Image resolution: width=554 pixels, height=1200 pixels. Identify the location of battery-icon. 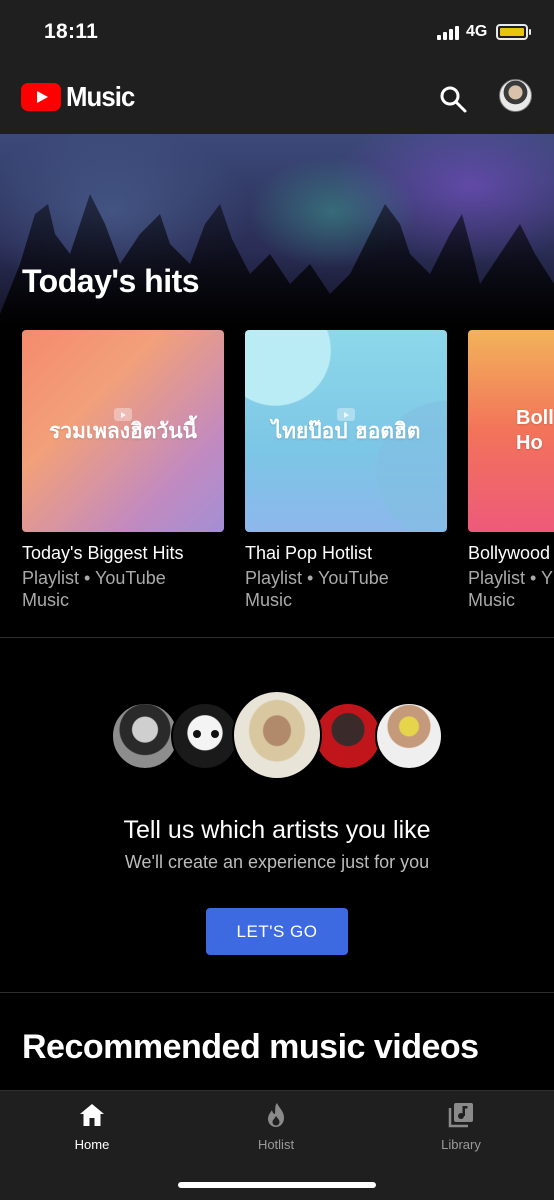
(513, 32).